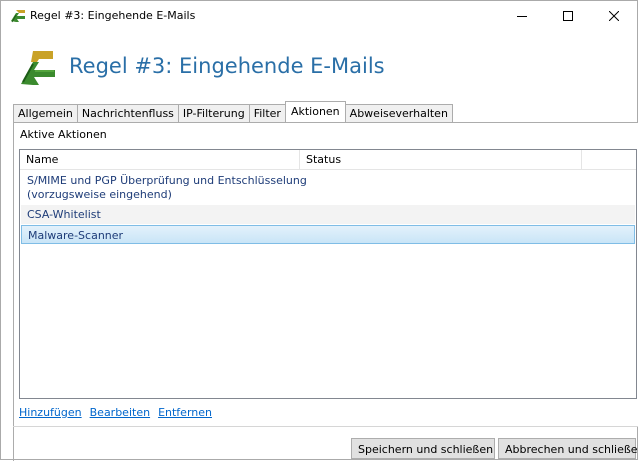  I want to click on close-icon, so click(614, 16).